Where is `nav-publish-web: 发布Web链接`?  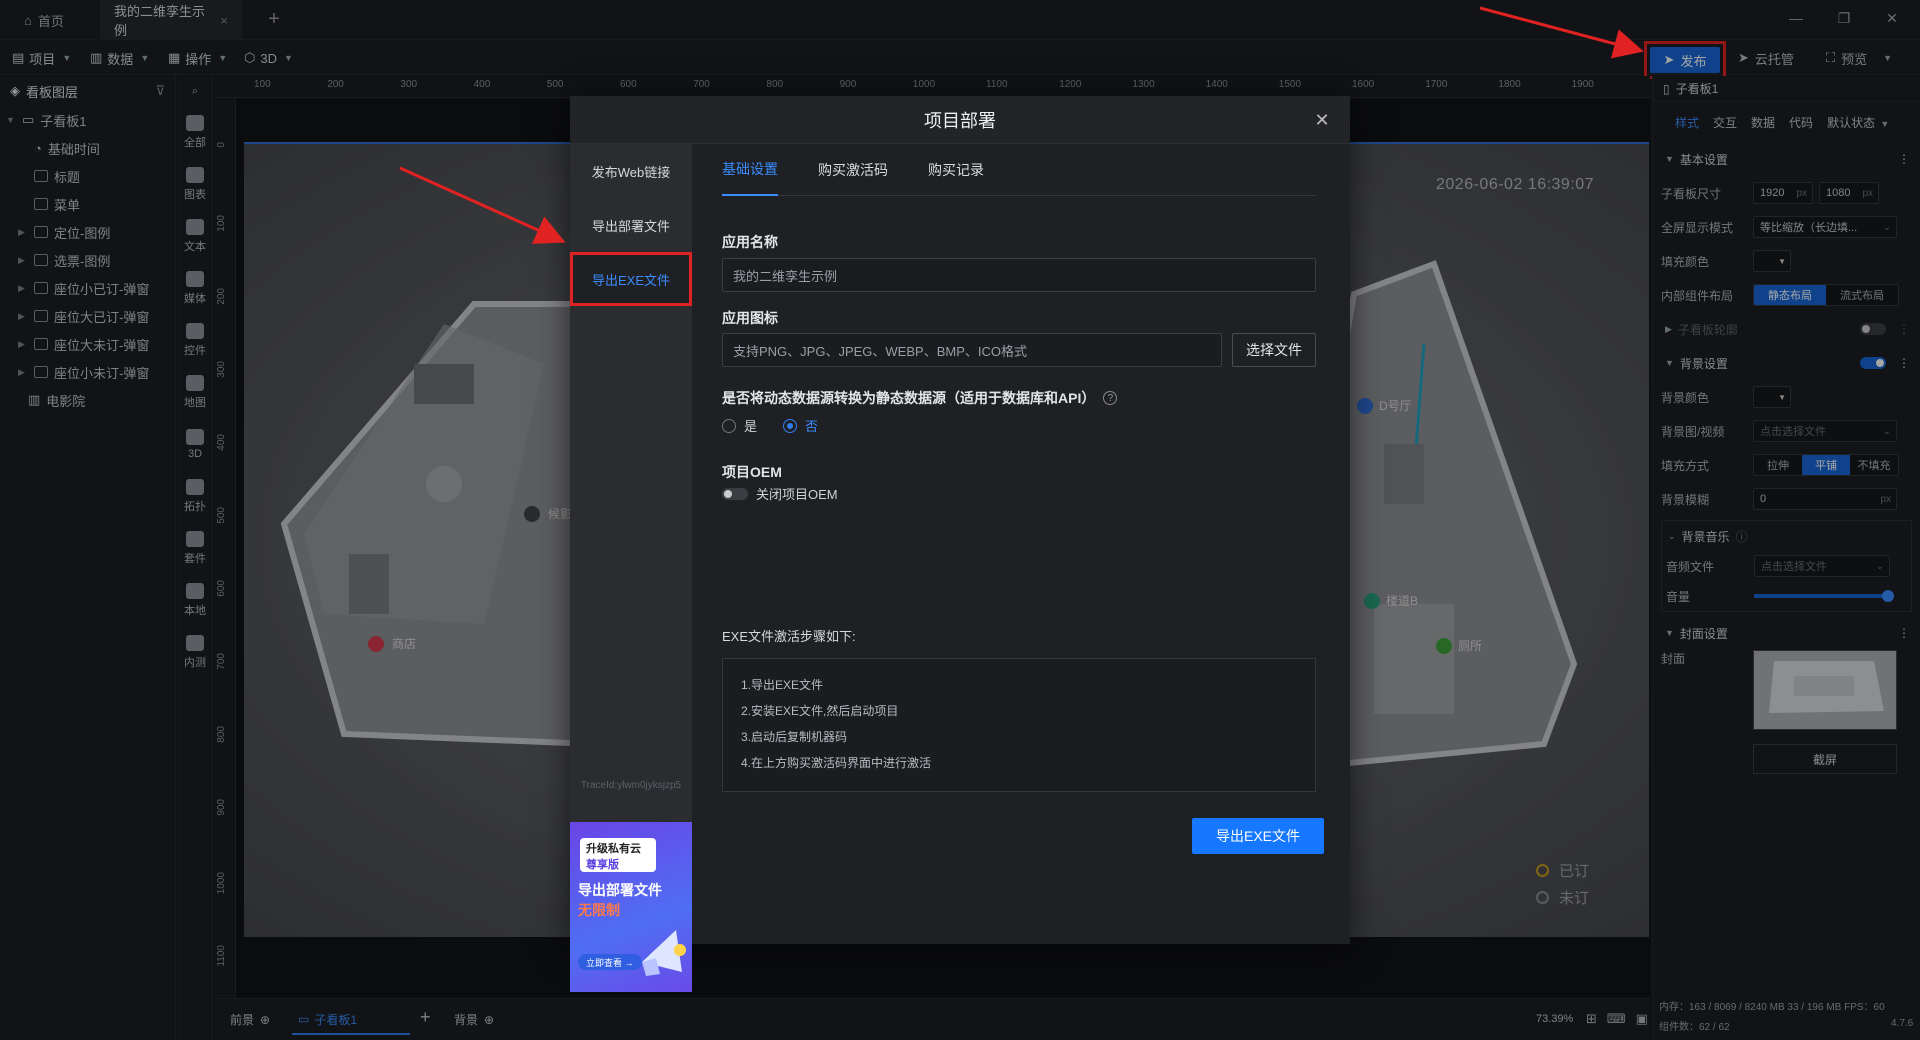 nav-publish-web: 发布Web链接 is located at coordinates (631, 171).